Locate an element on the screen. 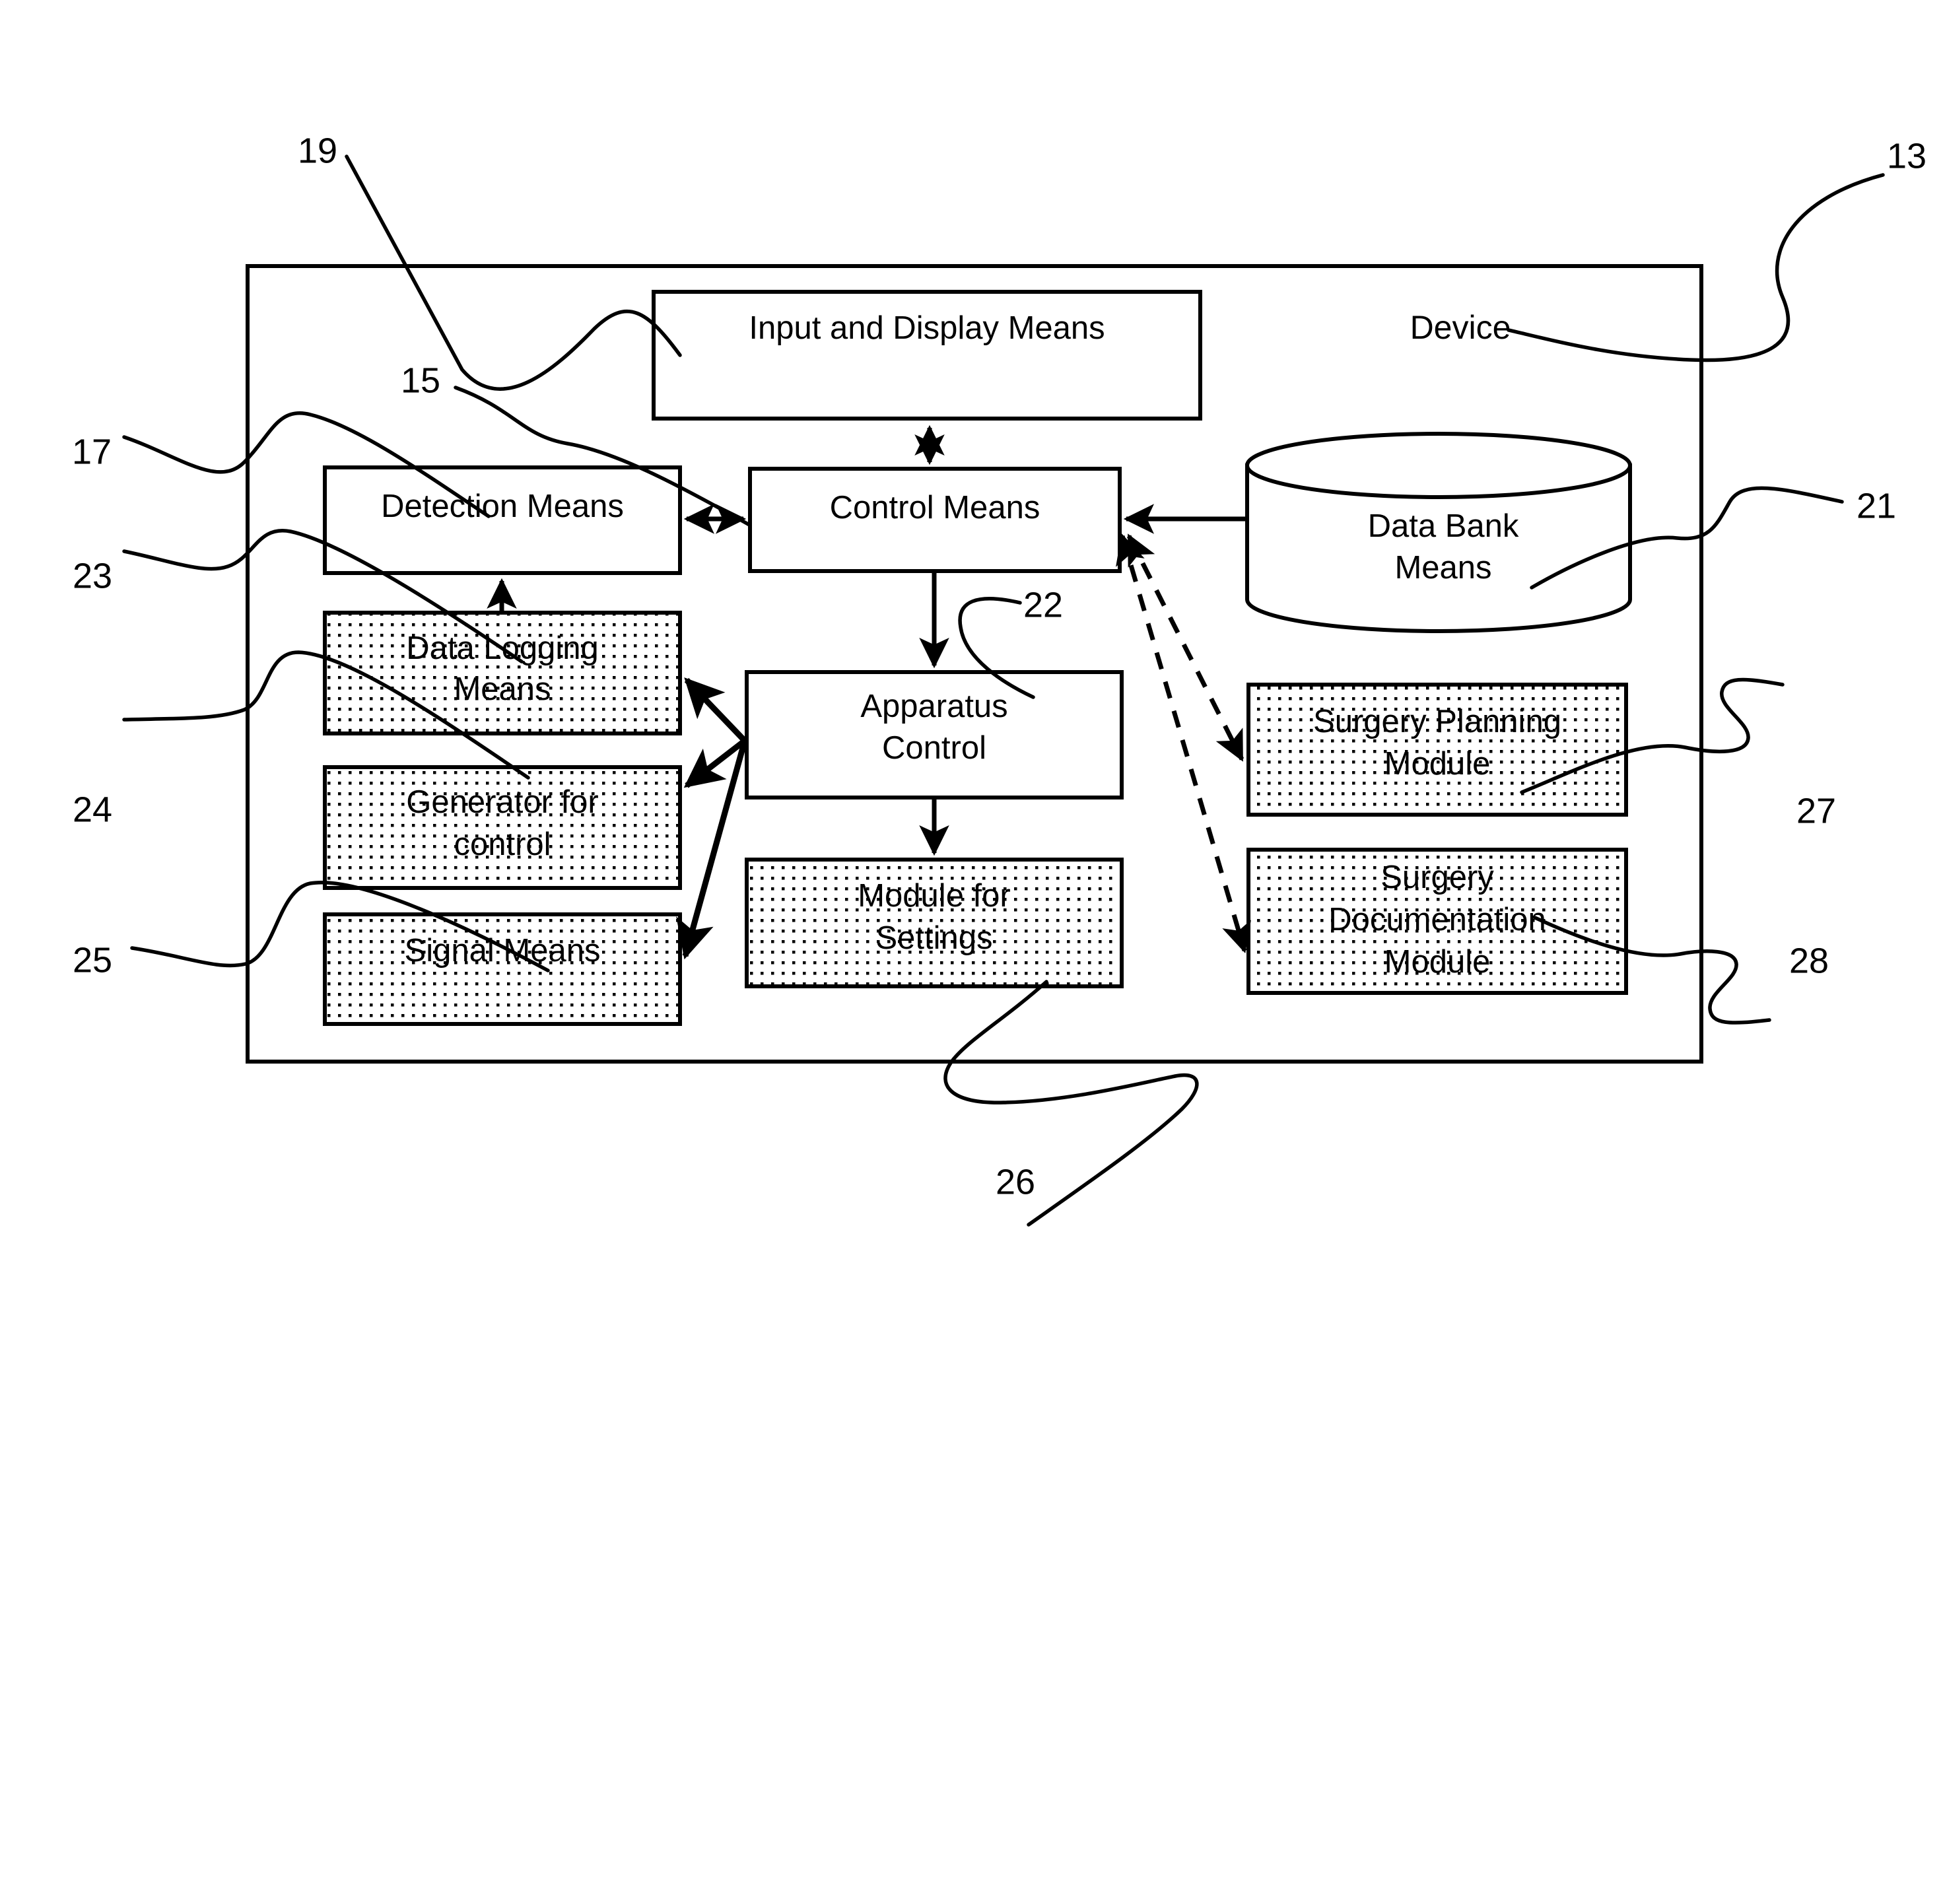 The image size is (1943, 1904). block-data-bank-means-label-line1: Data Bank is located at coordinates (1443, 526).